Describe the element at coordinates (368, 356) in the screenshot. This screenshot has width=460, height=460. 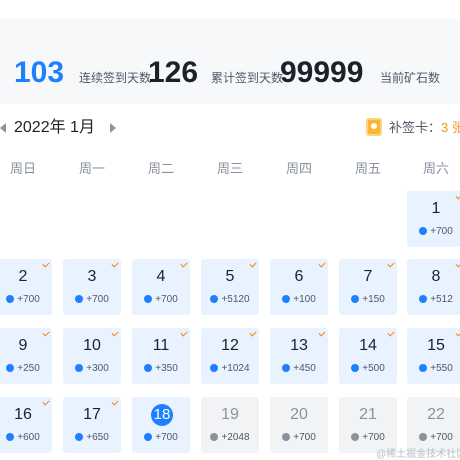
I see `calendar-day-14: 14 +500` at that location.